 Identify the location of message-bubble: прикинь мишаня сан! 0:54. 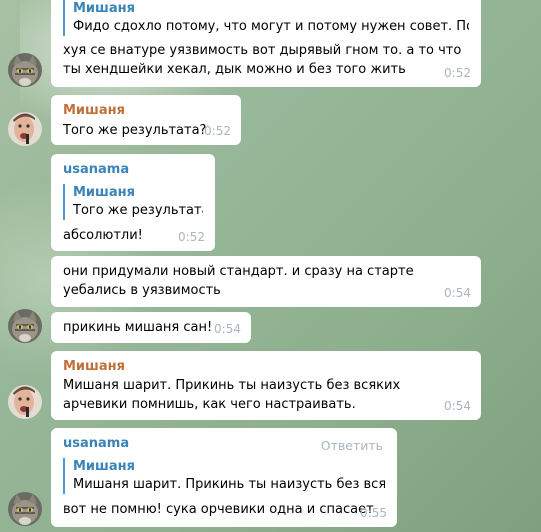
(151, 327).